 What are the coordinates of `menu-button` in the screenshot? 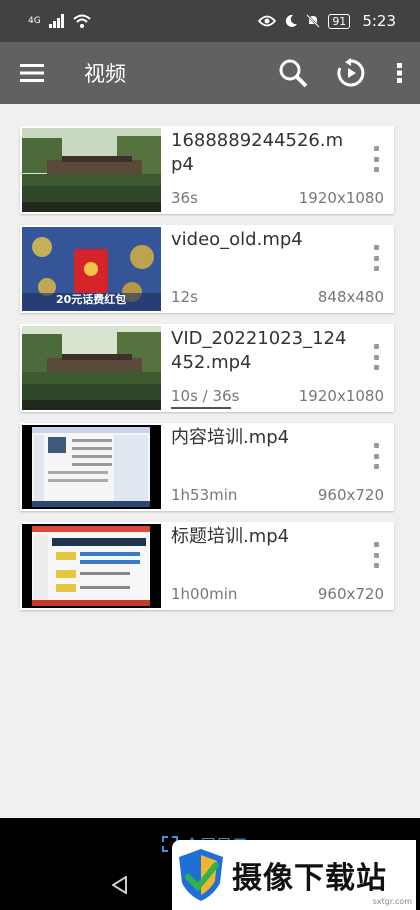 It's located at (32, 73).